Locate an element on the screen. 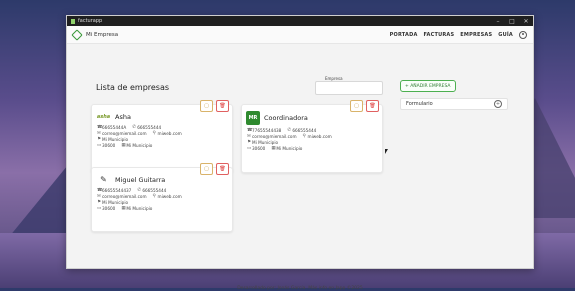 This screenshot has width=575, height=291. company-logo: MR is located at coordinates (253, 118).